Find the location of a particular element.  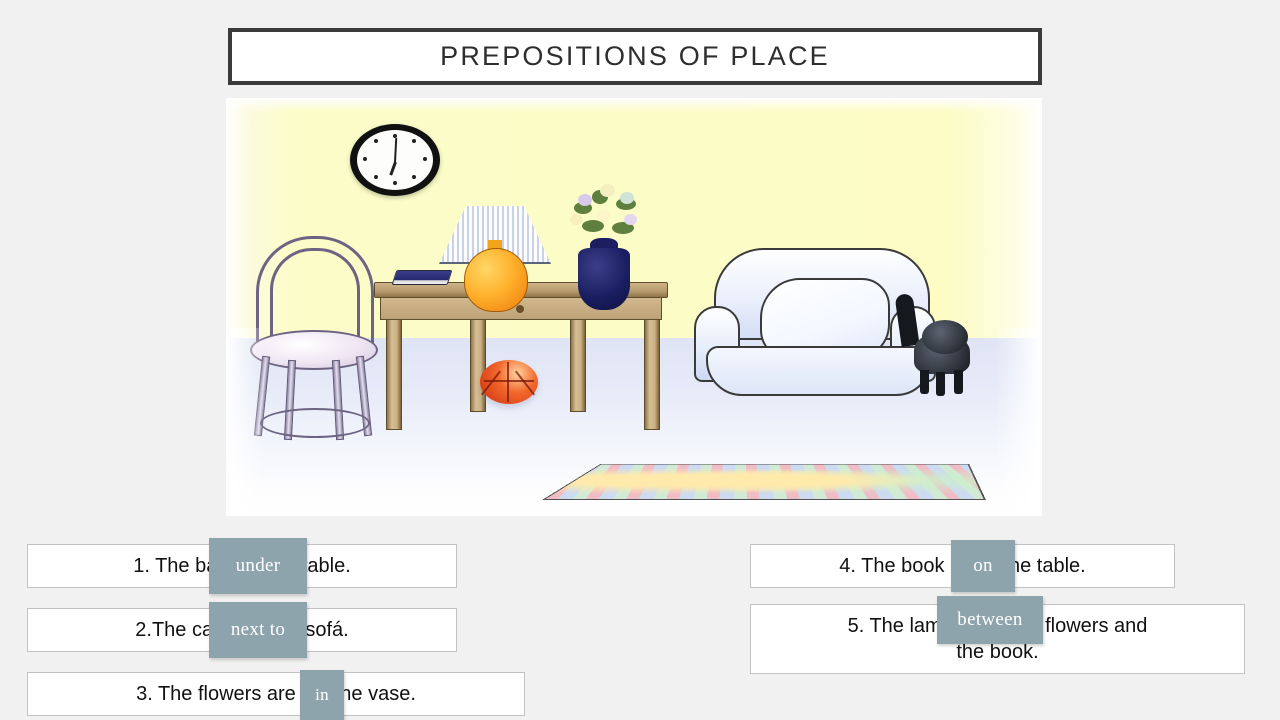

sentence-text-3: 3. The flowers are _ _ the vase. is located at coordinates (276, 694).